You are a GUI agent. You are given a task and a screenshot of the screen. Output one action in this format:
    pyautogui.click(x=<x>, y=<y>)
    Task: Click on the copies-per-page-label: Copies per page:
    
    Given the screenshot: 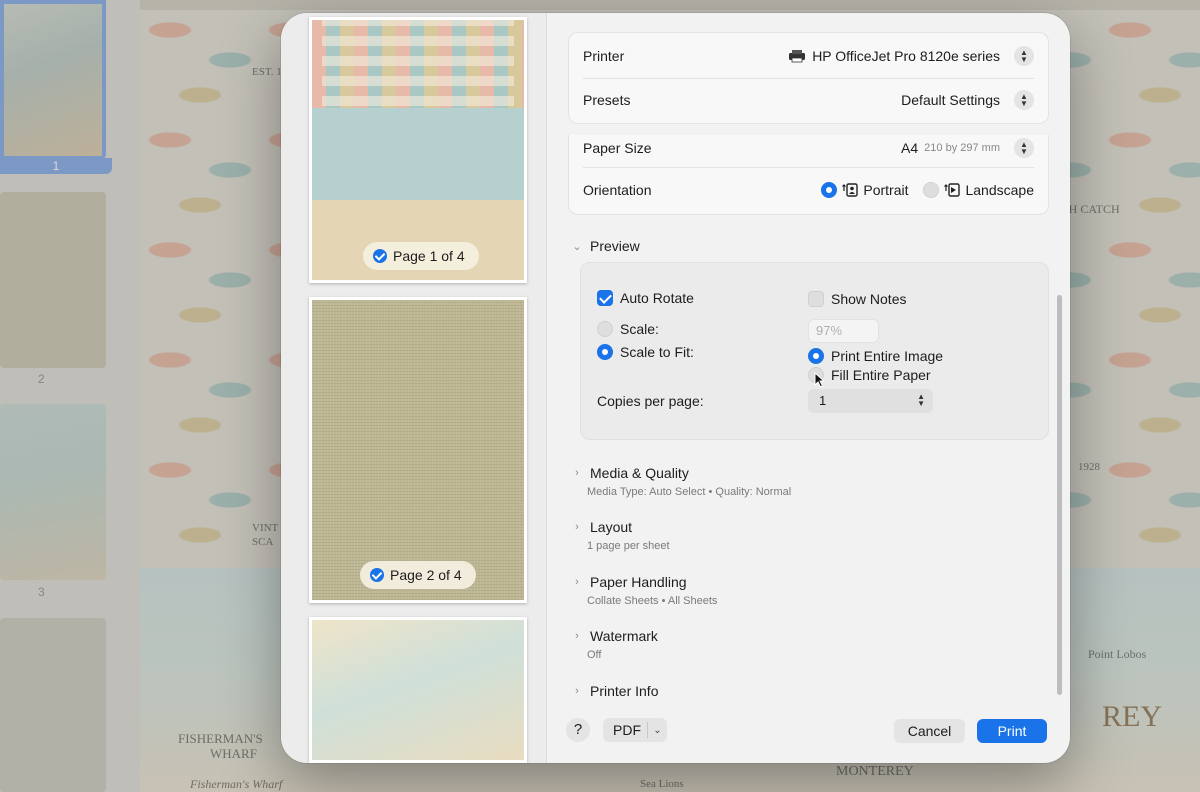 What is the action you would take?
    pyautogui.click(x=650, y=401)
    